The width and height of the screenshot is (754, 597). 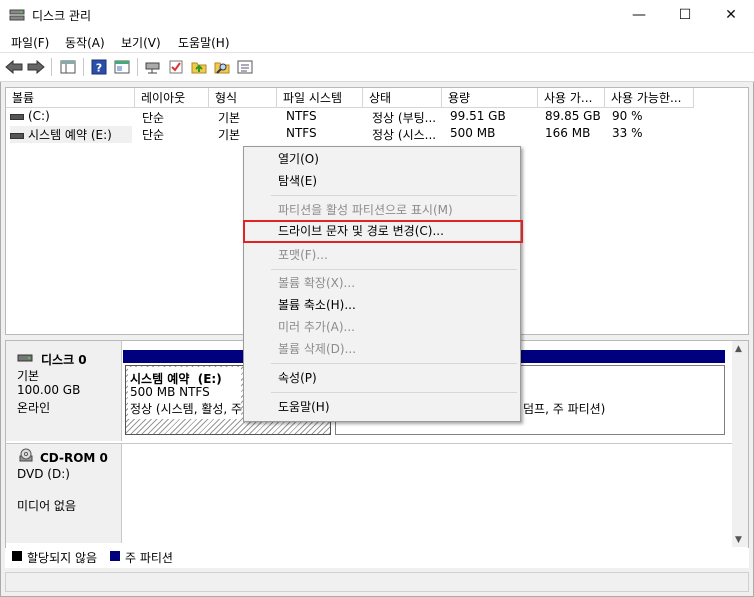 What do you see at coordinates (402, 98) in the screenshot?
I see `column-header-status: 상태` at bounding box center [402, 98].